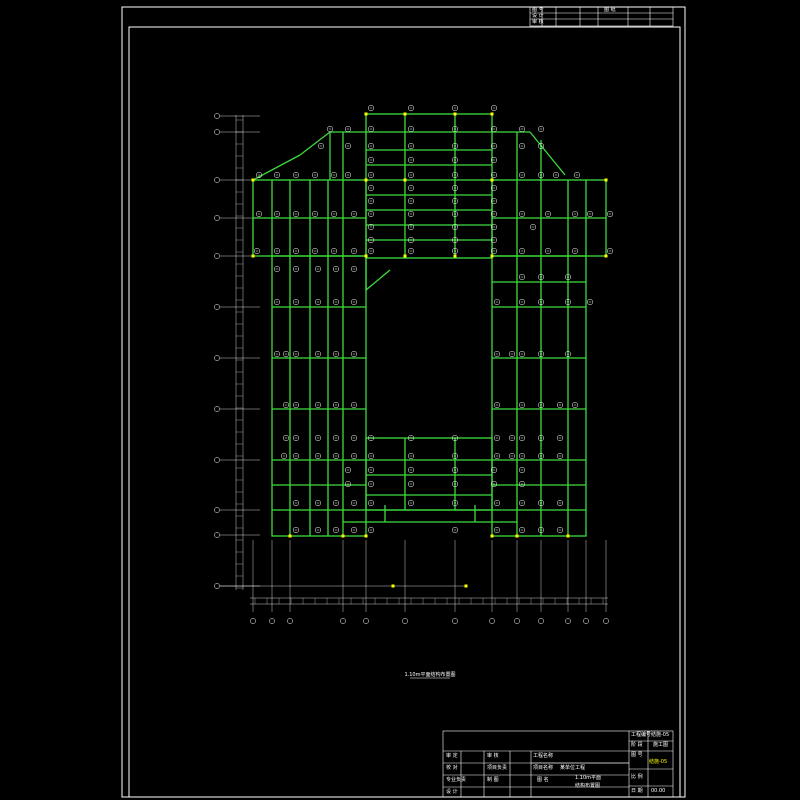 This screenshot has height=800, width=800. I want to click on tb-date-value: 00.00, so click(658, 791).